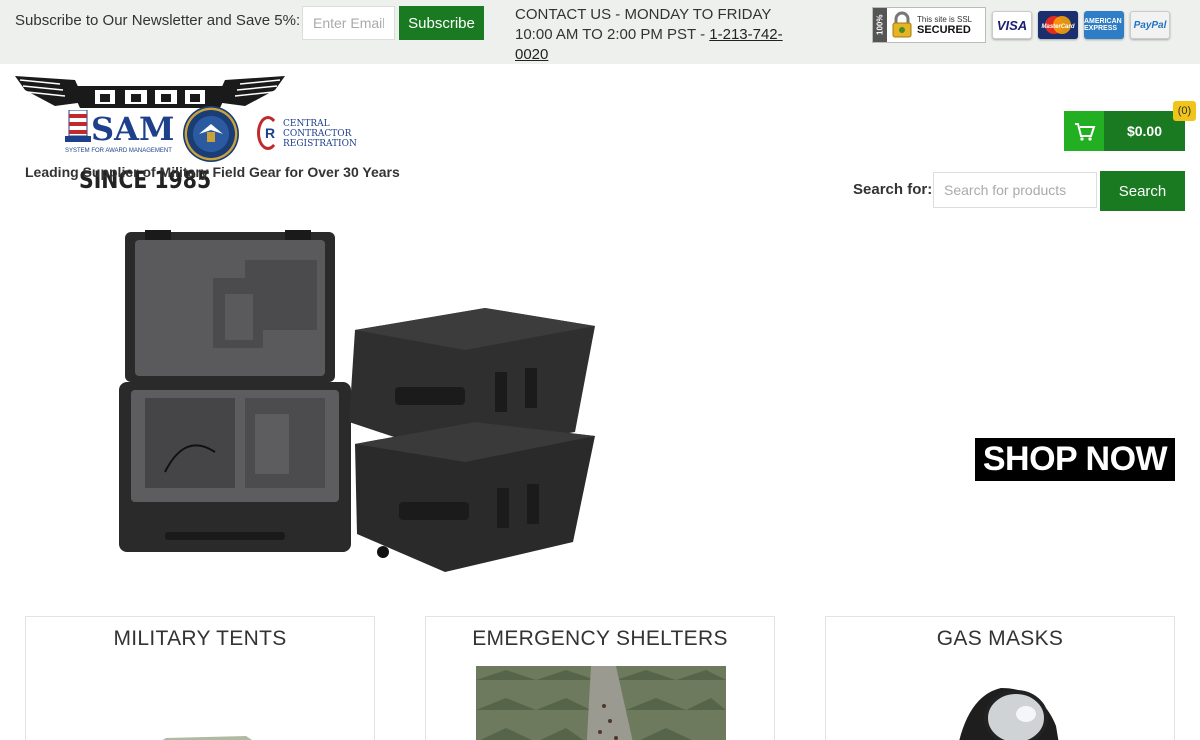  Describe the element at coordinates (1124, 131) in the screenshot. I see `cart-button: $0.00` at that location.